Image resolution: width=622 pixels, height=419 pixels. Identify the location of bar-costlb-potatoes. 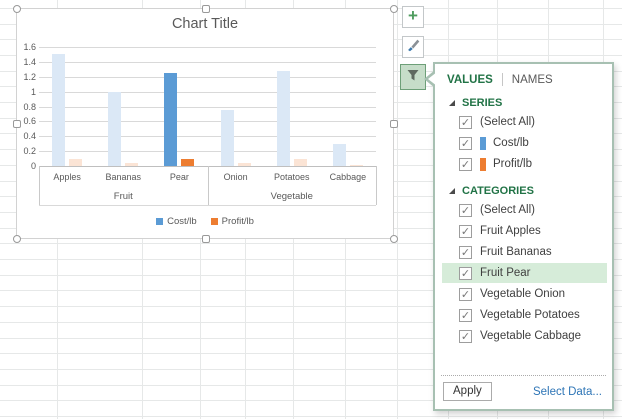
(283, 118).